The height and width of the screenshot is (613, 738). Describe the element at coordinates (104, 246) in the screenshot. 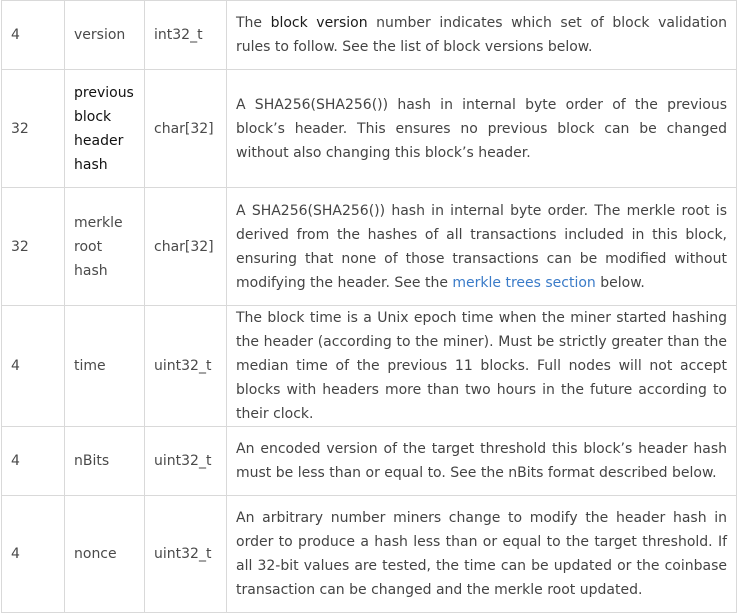

I see `field-name-cell: merkle root hash` at that location.